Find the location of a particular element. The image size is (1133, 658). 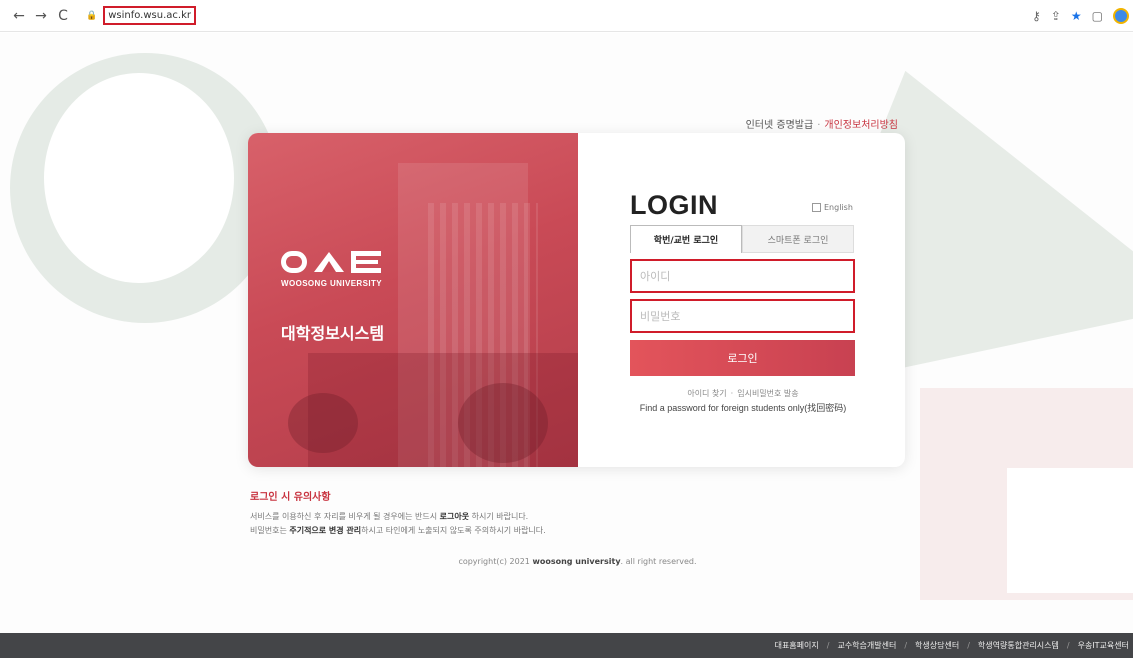

user-id-input is located at coordinates (742, 276).